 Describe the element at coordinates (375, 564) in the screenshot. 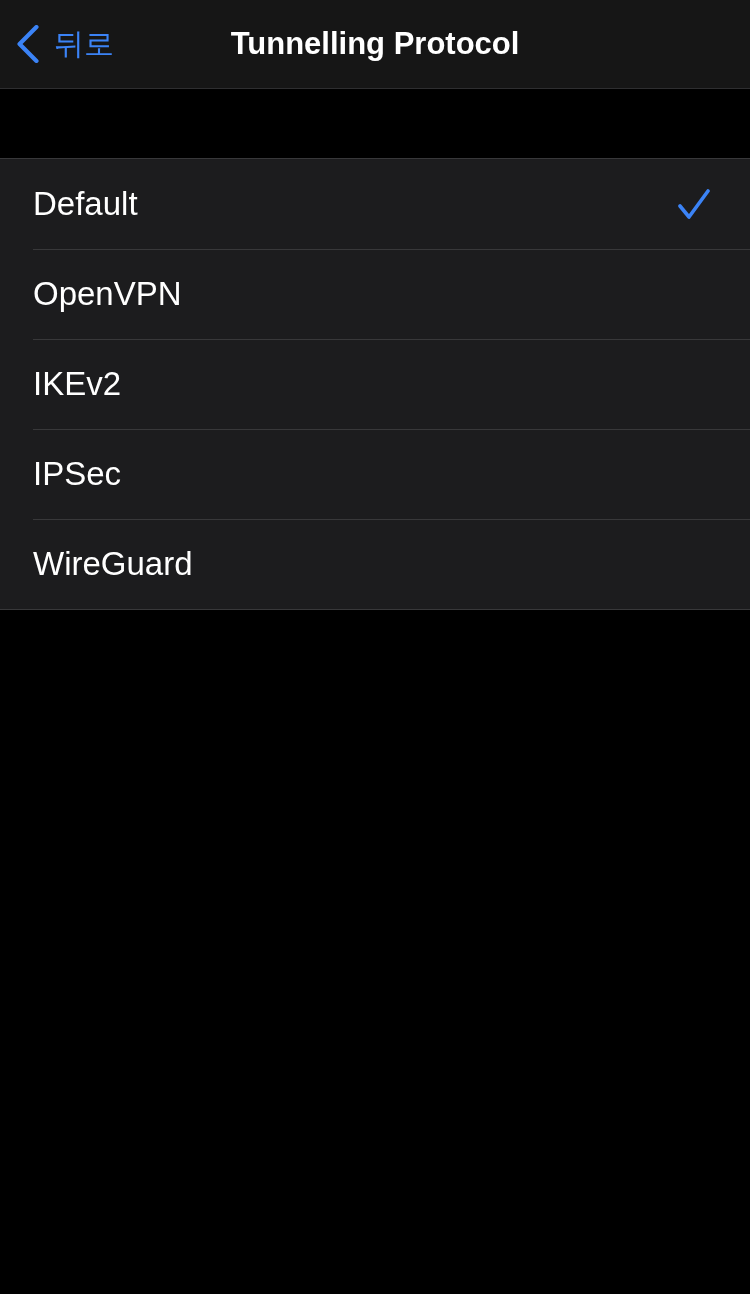

I see `protocol-option: WireGuard` at that location.